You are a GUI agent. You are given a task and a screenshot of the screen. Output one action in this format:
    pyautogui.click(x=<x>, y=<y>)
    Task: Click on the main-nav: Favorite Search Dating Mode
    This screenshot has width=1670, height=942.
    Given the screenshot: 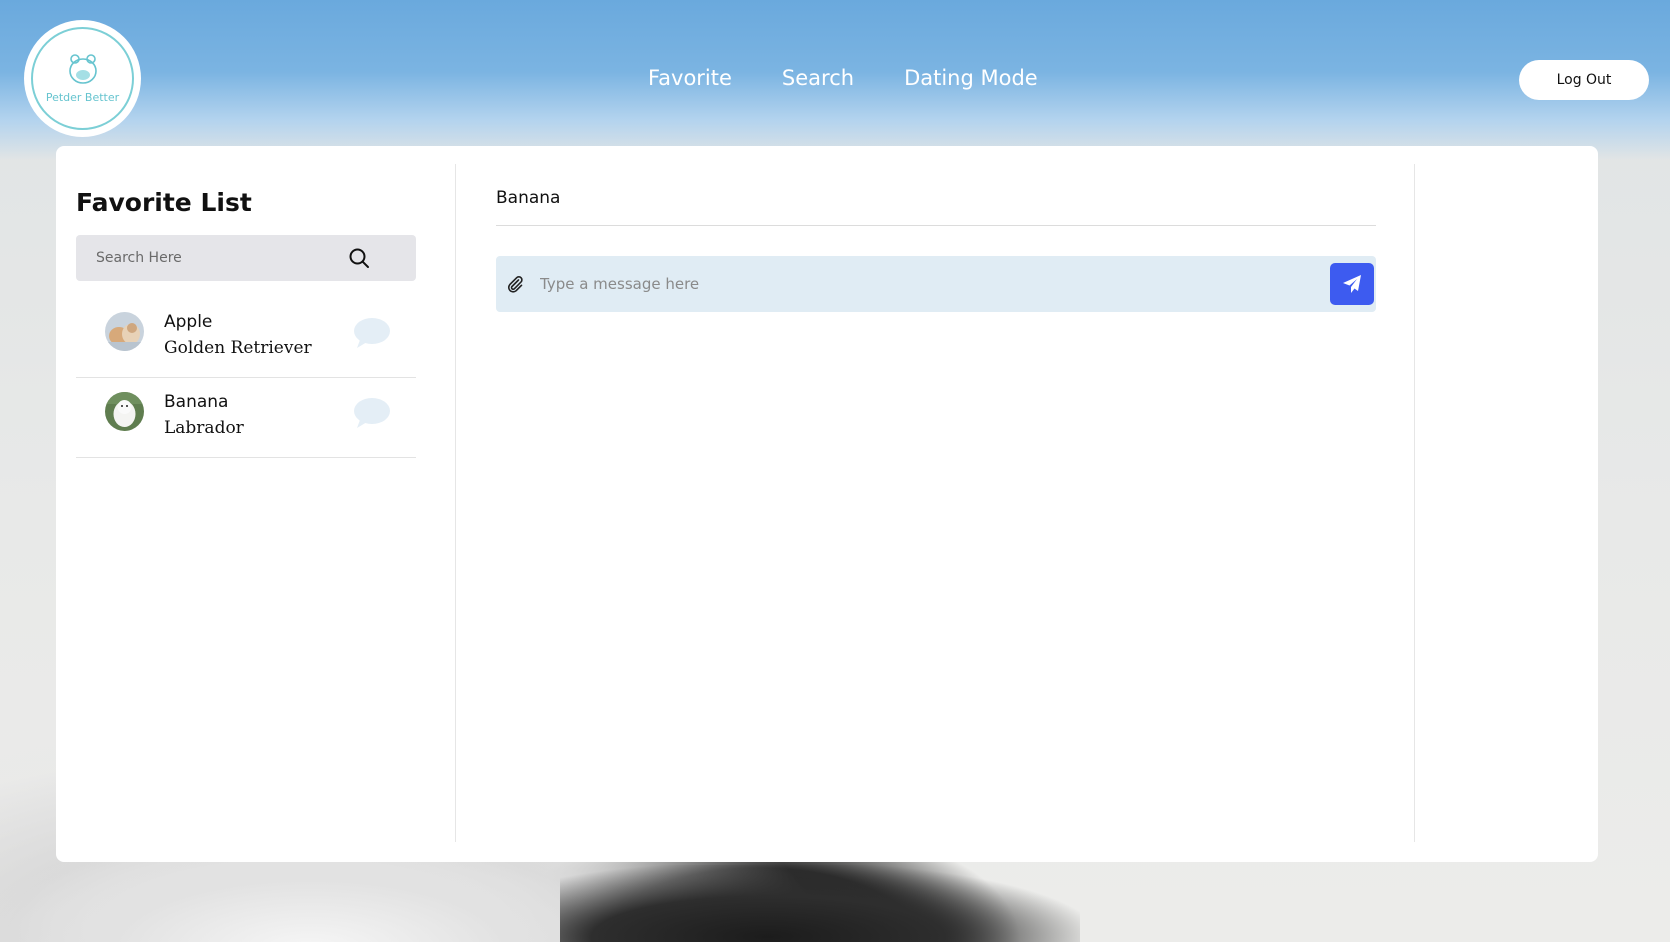 What is the action you would take?
    pyautogui.click(x=843, y=78)
    